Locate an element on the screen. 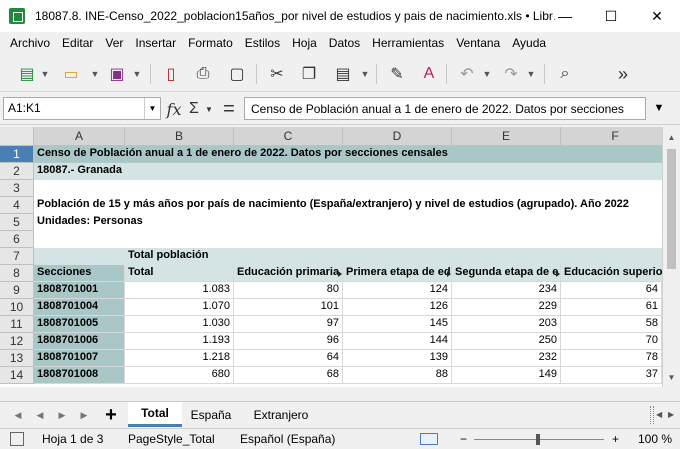 This screenshot has width=680, height=449. cell-superior: 58 is located at coordinates (611, 324).